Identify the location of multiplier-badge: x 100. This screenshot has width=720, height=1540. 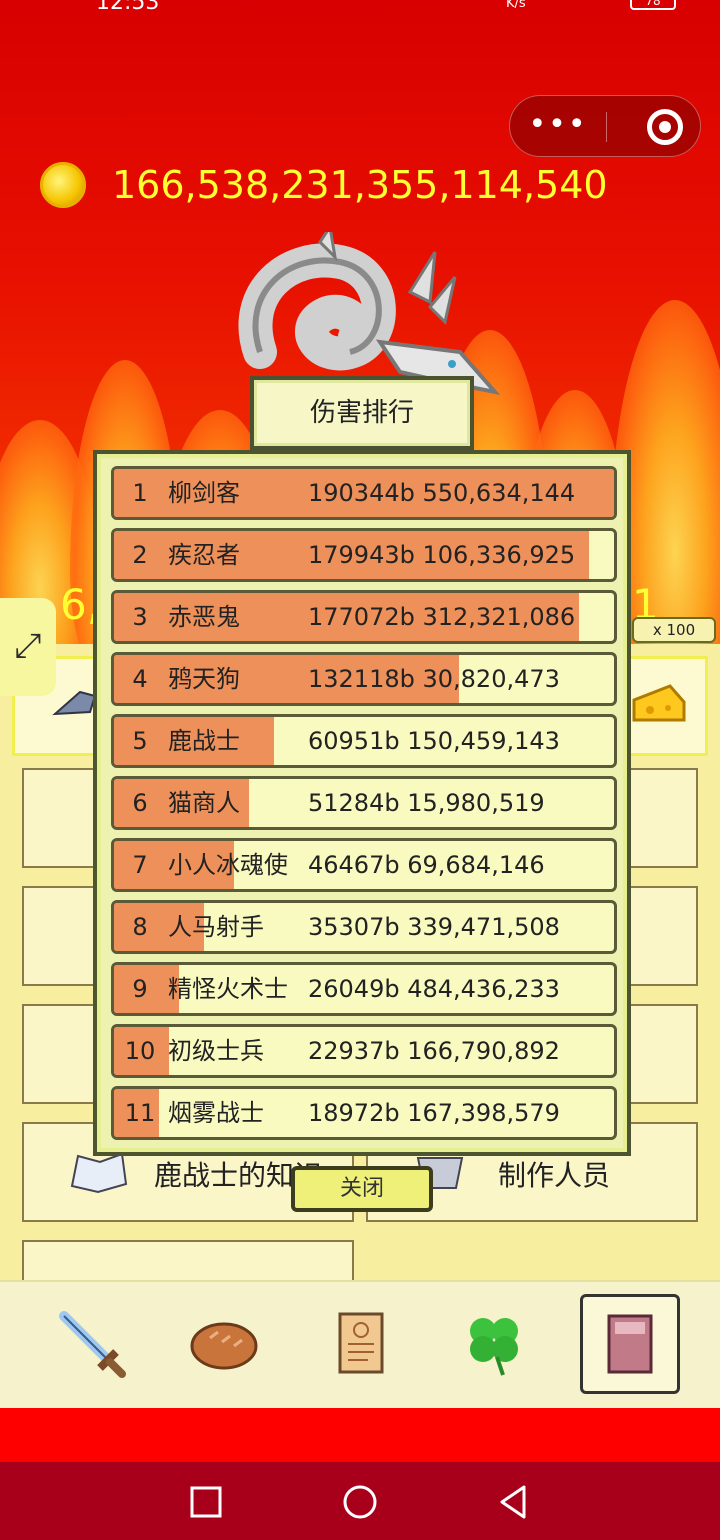
(674, 630).